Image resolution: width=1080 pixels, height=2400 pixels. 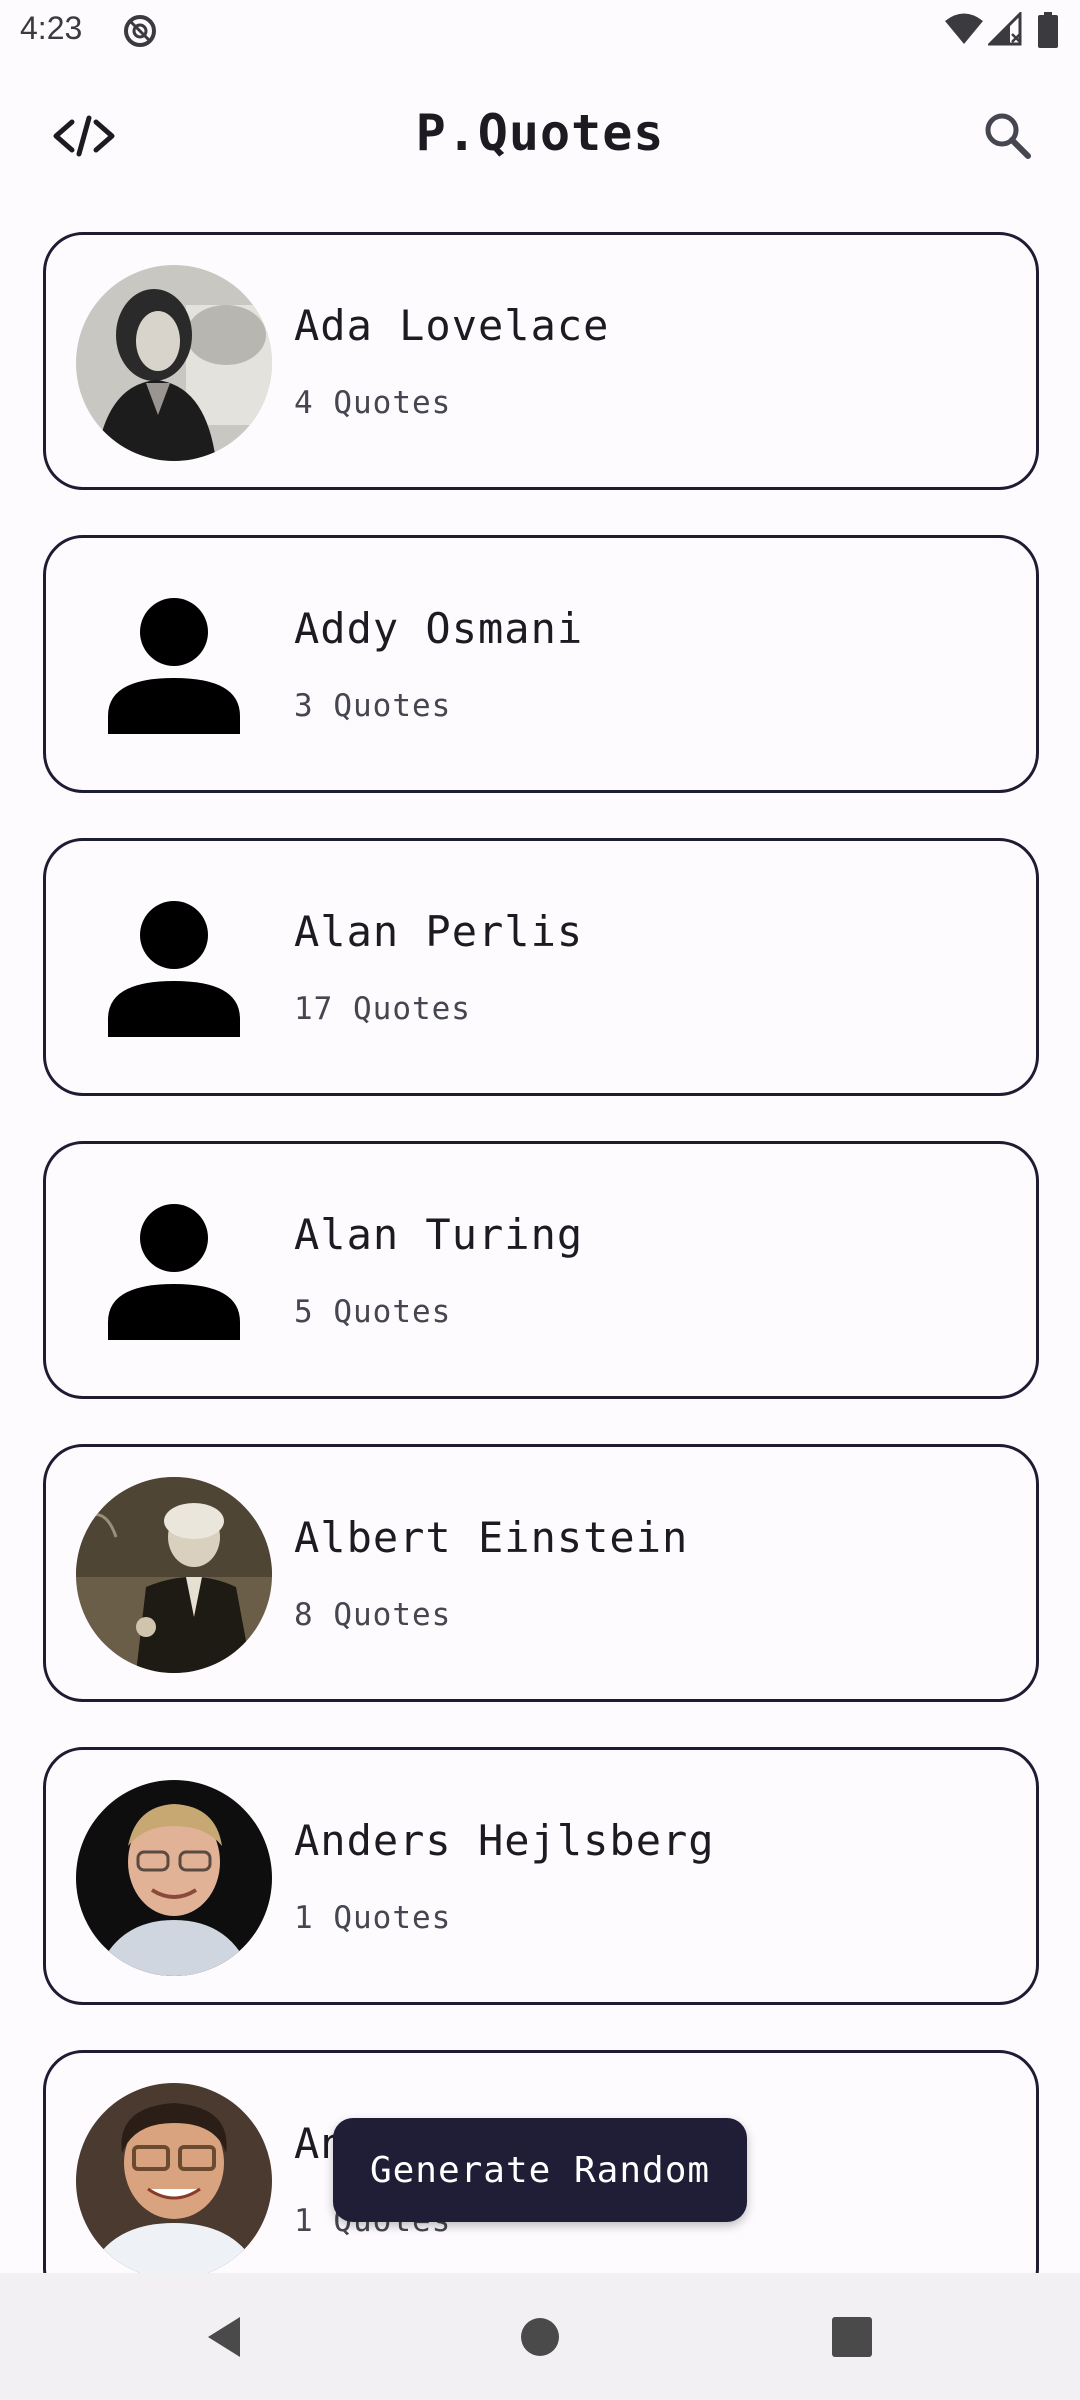 What do you see at coordinates (491, 1537) in the screenshot?
I see `author-name: Albert Einstein` at bounding box center [491, 1537].